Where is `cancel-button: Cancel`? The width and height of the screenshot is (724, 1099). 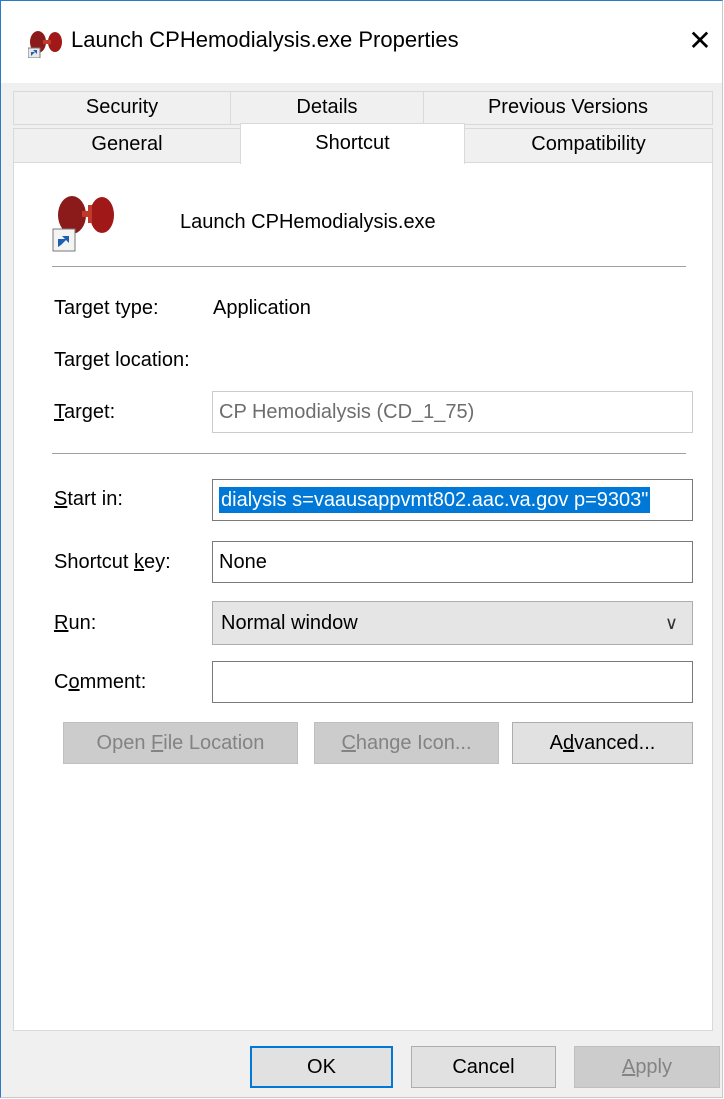 cancel-button: Cancel is located at coordinates (483, 1067).